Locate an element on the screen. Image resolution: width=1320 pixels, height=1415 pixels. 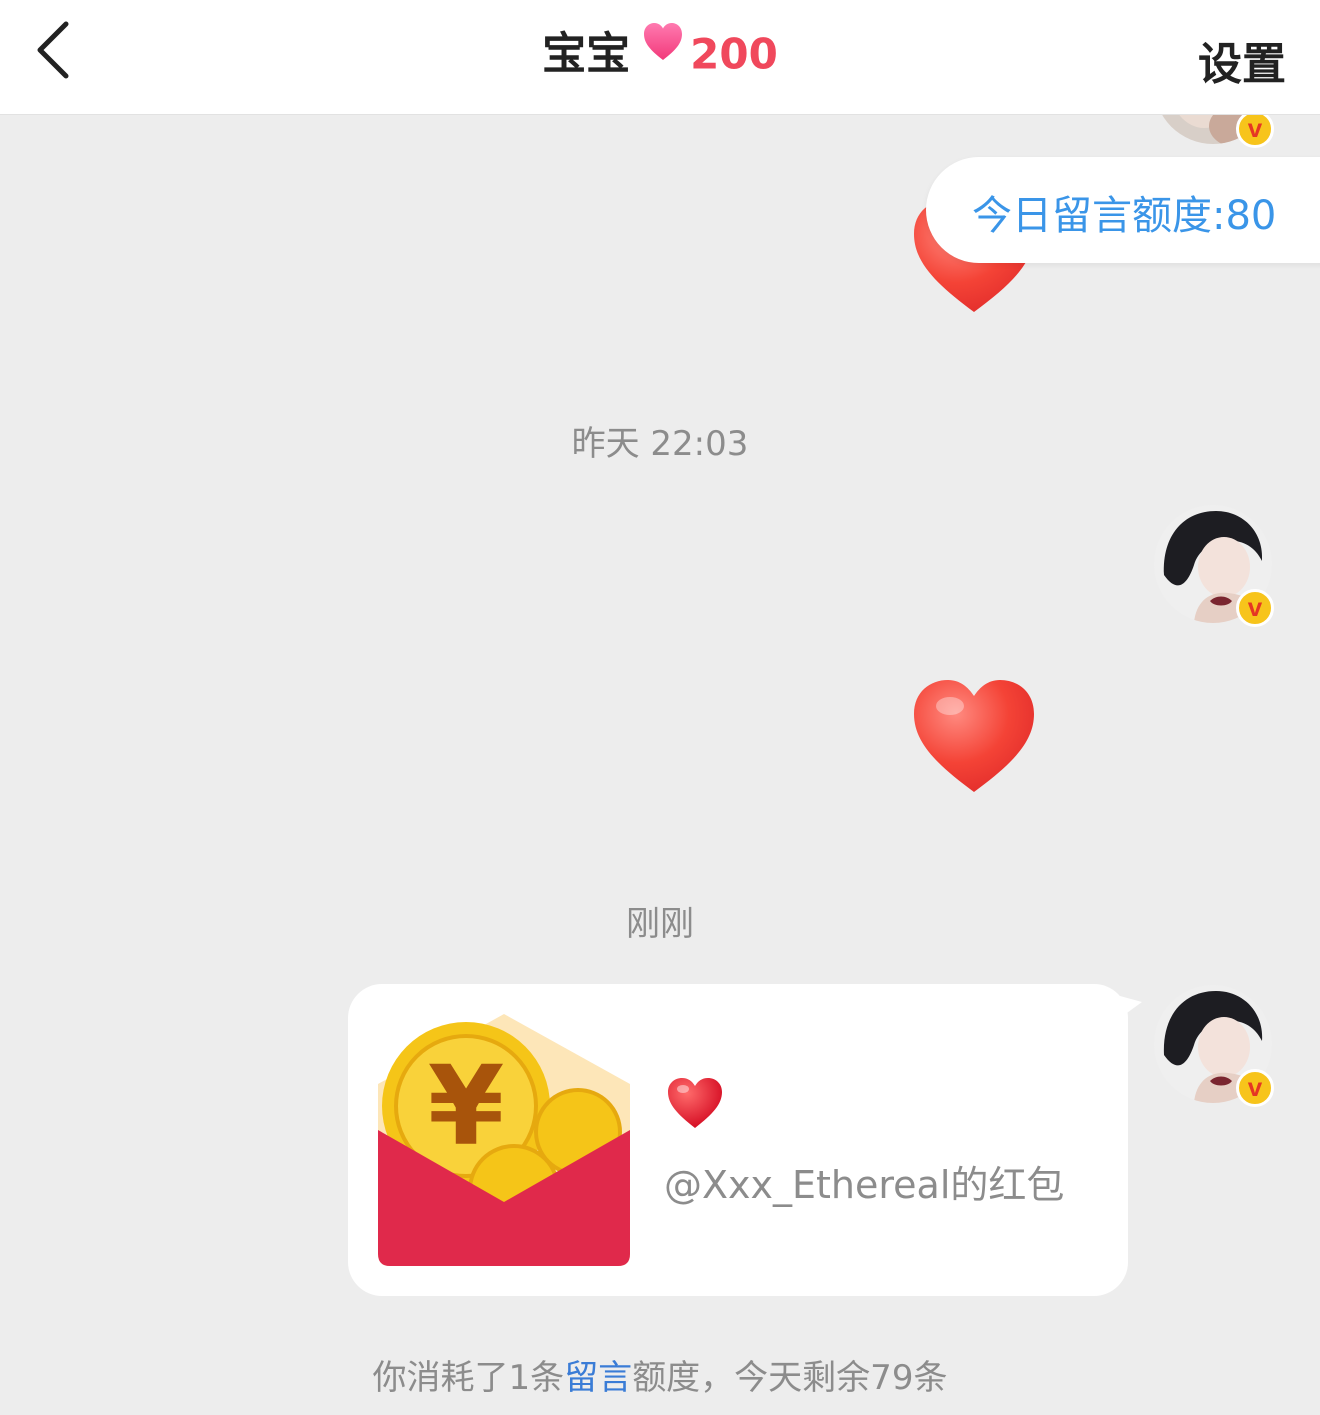
settings-button: 设置 is located at coordinates (1242, 60).